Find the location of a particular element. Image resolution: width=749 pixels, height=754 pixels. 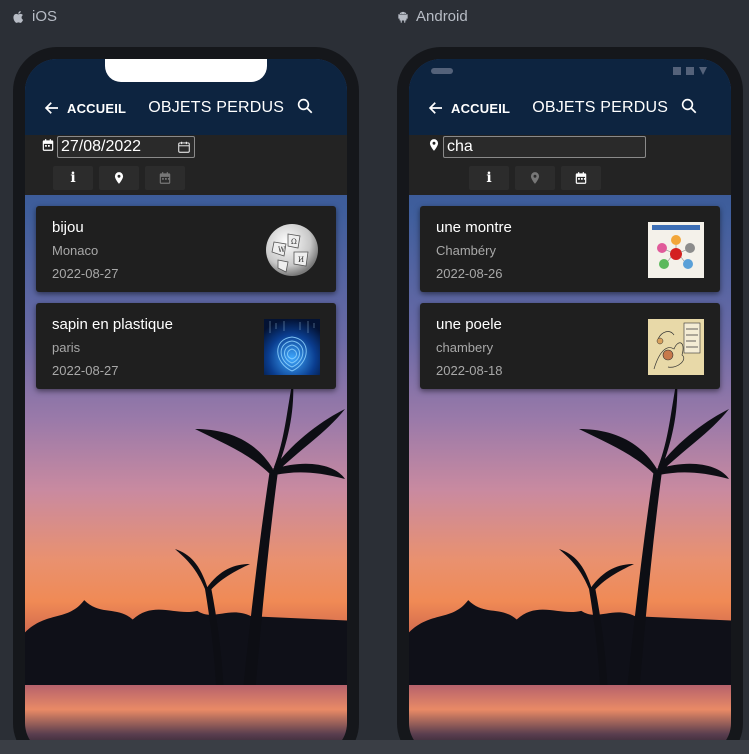

status-icons is located at coordinates (690, 71).